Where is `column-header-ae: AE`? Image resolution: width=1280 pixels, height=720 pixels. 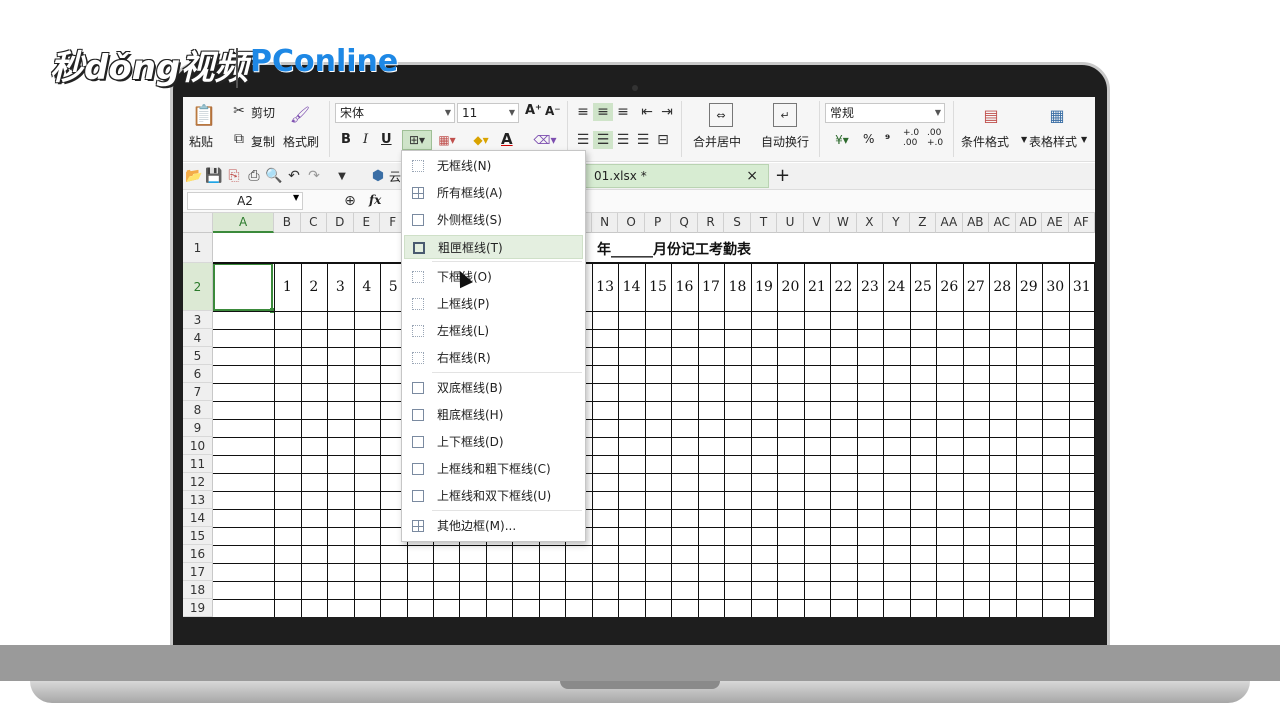
column-header-ae: AE is located at coordinates (1055, 223).